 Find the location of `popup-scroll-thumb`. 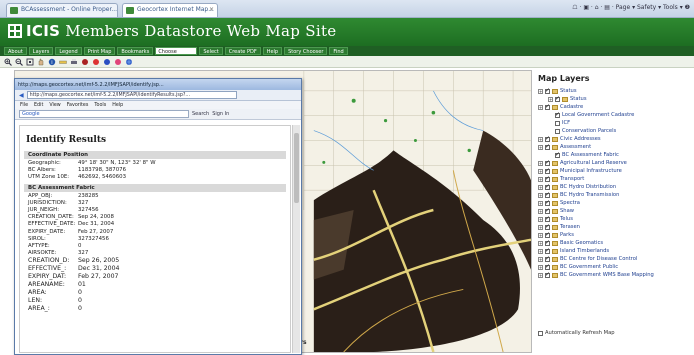

popup-scroll-thumb is located at coordinates (296, 168).